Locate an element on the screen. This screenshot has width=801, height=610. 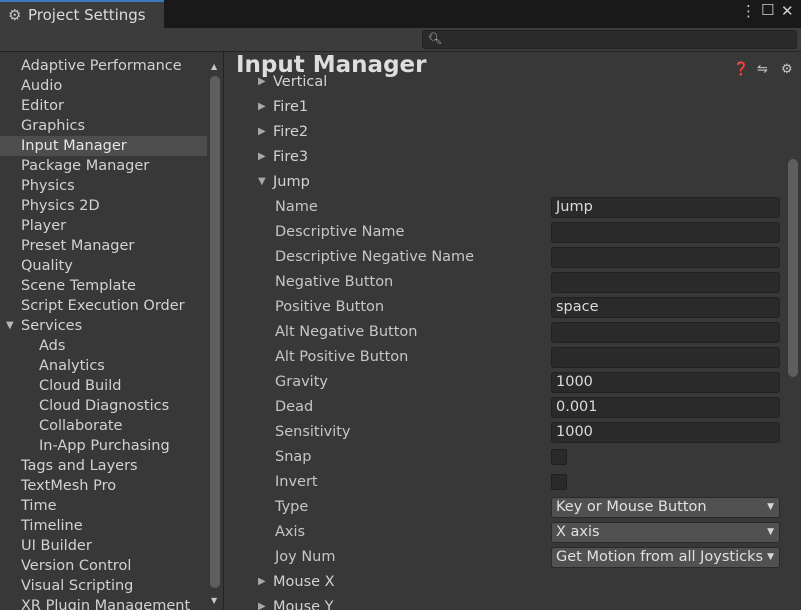
scroll-down-arrow-icon: ▼ is located at coordinates (214, 600).